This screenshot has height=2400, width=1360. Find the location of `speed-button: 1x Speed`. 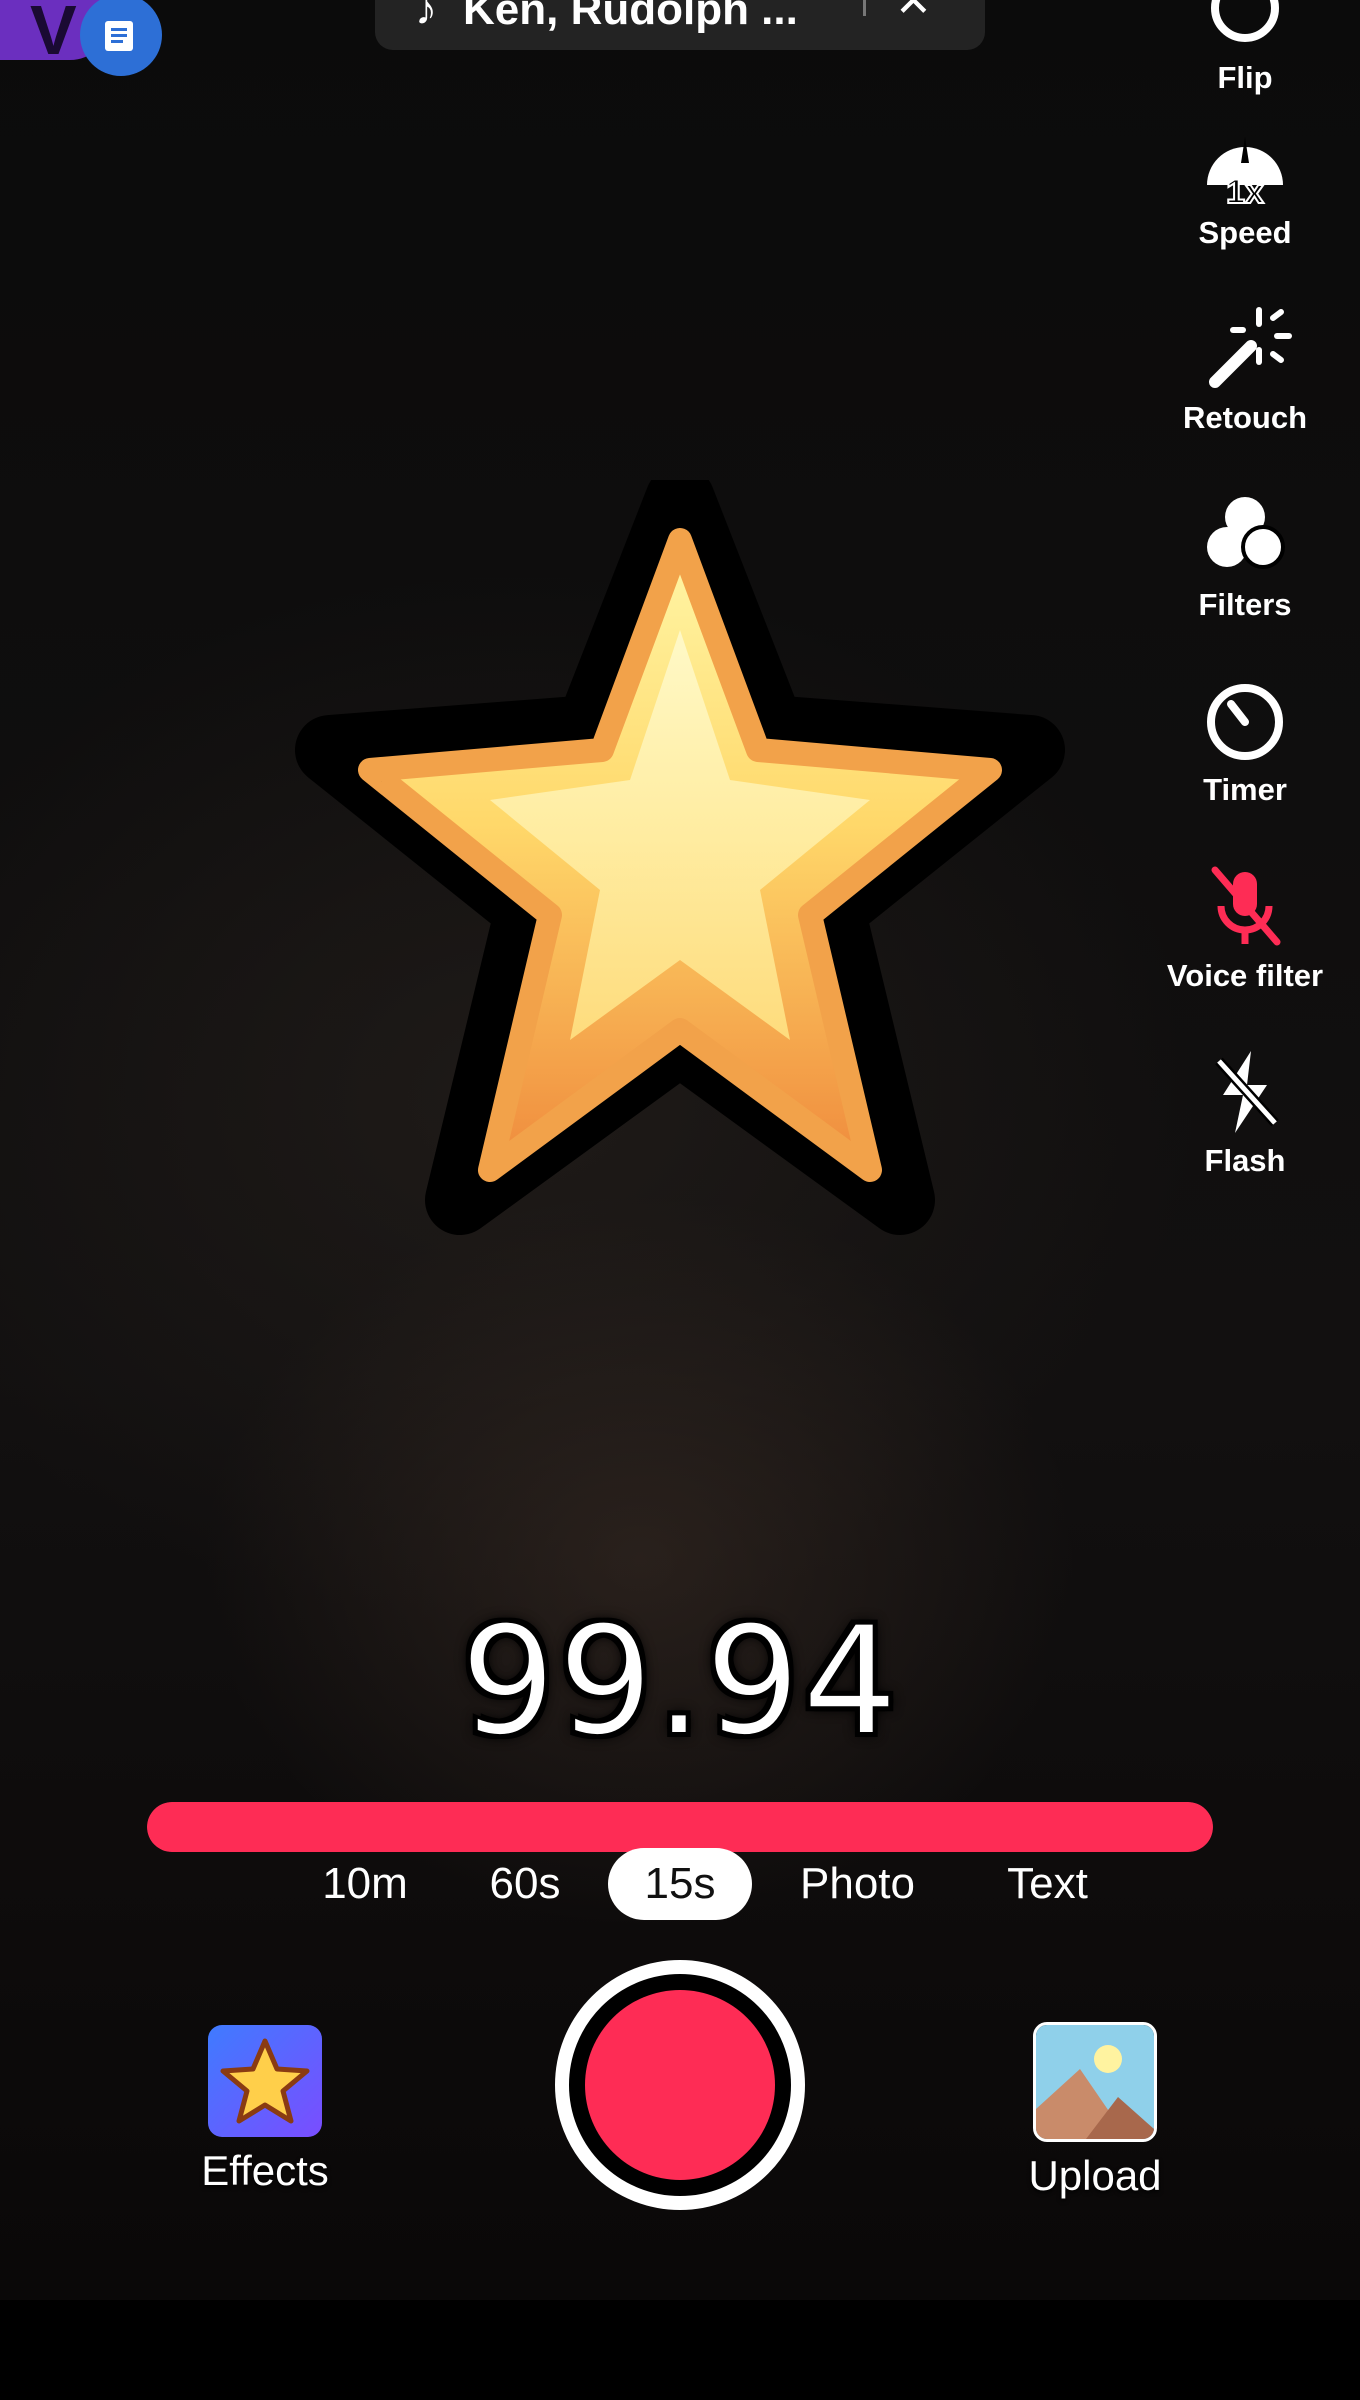

speed-button: 1x Speed is located at coordinates (1245, 183).